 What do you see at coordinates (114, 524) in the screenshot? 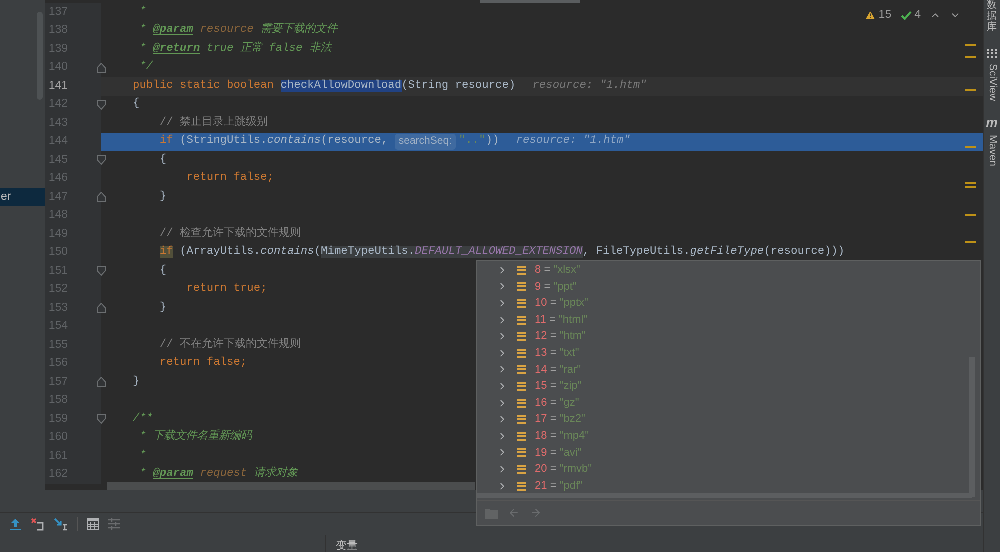
I see `settings-list-icon` at bounding box center [114, 524].